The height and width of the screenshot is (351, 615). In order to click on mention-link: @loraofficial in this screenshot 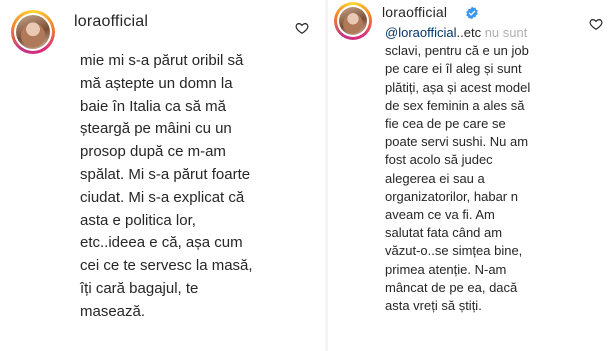, I will do `click(421, 32)`.